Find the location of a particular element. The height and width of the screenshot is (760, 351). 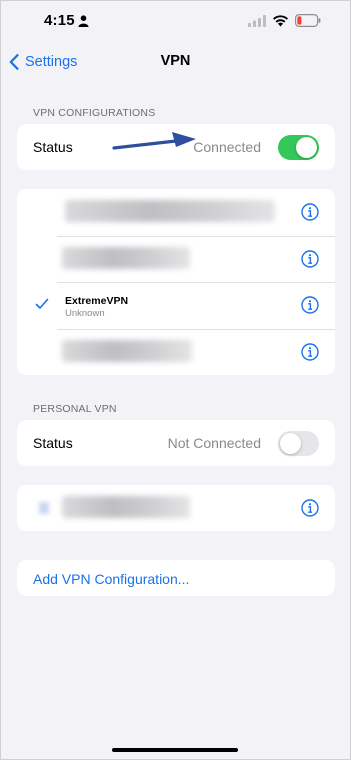

personal-vpn-status-row: Status Not Connected is located at coordinates (176, 443).